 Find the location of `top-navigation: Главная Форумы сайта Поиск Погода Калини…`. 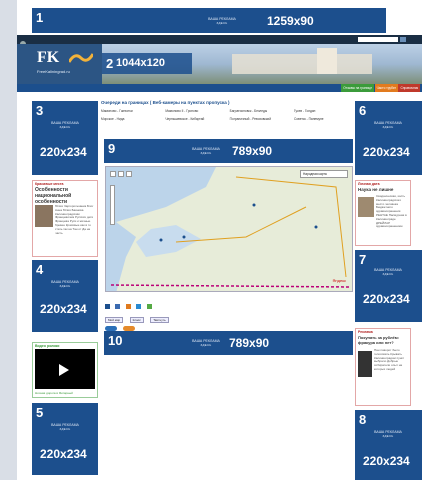

top-navigation: Главная Форумы сайта Поиск Погода Калини… is located at coordinates (219, 42).